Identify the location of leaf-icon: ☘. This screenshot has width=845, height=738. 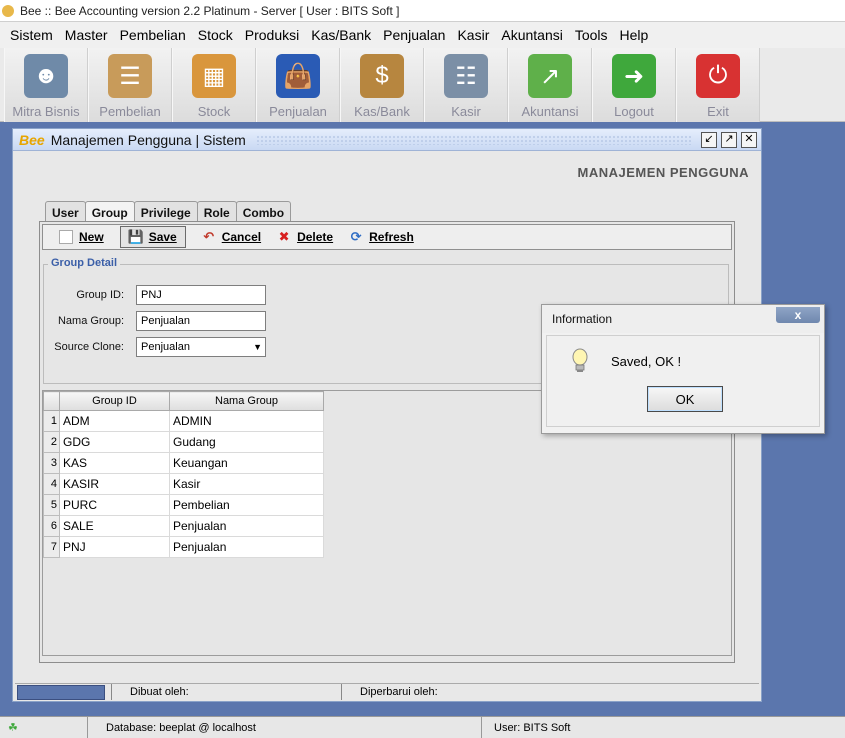
(13, 728).